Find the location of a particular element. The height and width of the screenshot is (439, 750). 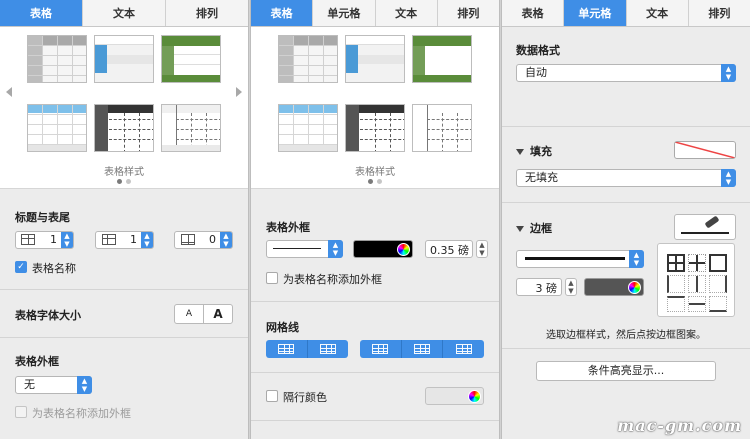

increase-font-button: A is located at coordinates (218, 314).